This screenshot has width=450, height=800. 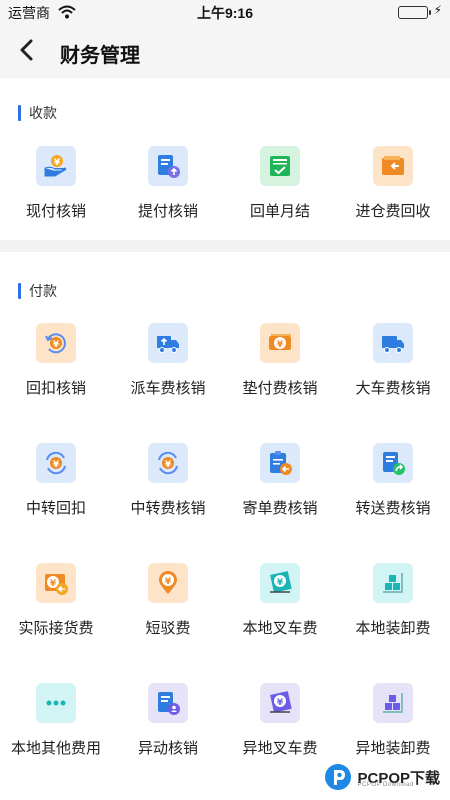 What do you see at coordinates (225, 246) in the screenshot?
I see `section-divider` at bounding box center [225, 246].